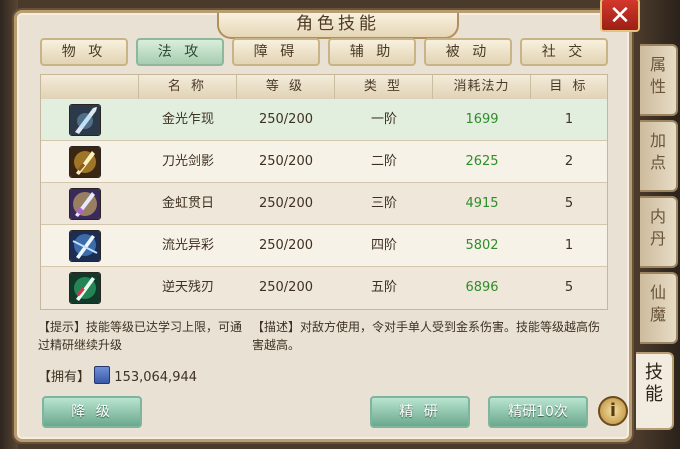 The height and width of the screenshot is (449, 680). What do you see at coordinates (286, 87) in the screenshot?
I see `header-level: 等 级` at bounding box center [286, 87].